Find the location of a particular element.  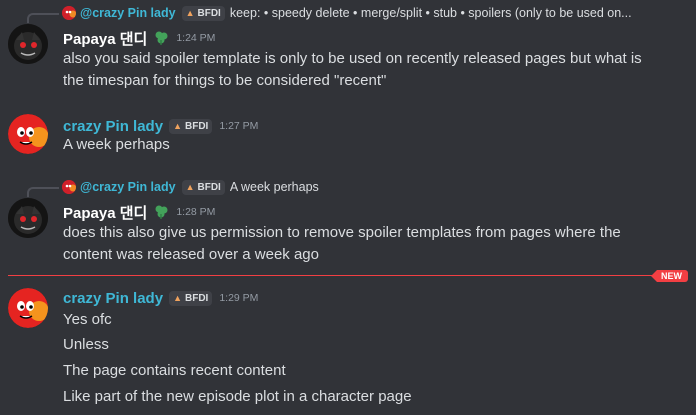

timestamp: 1:24 PM is located at coordinates (196, 38).